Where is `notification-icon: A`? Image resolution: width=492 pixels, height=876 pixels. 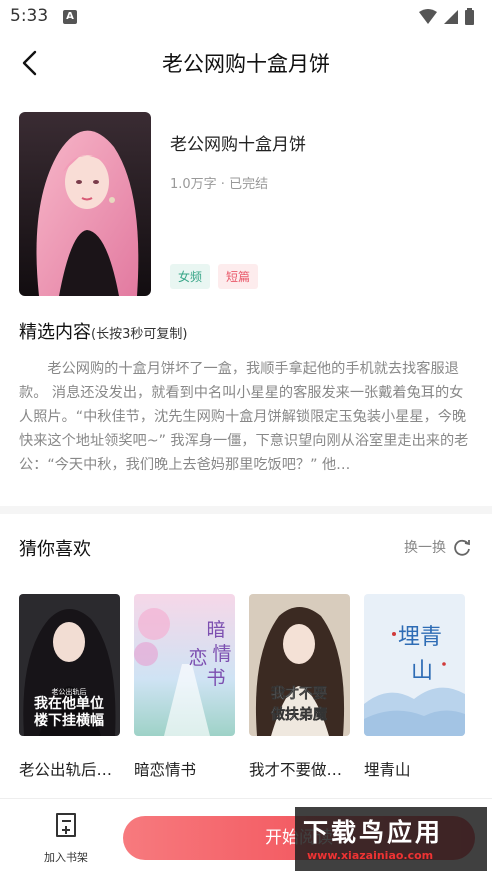
notification-icon: A is located at coordinates (70, 17).